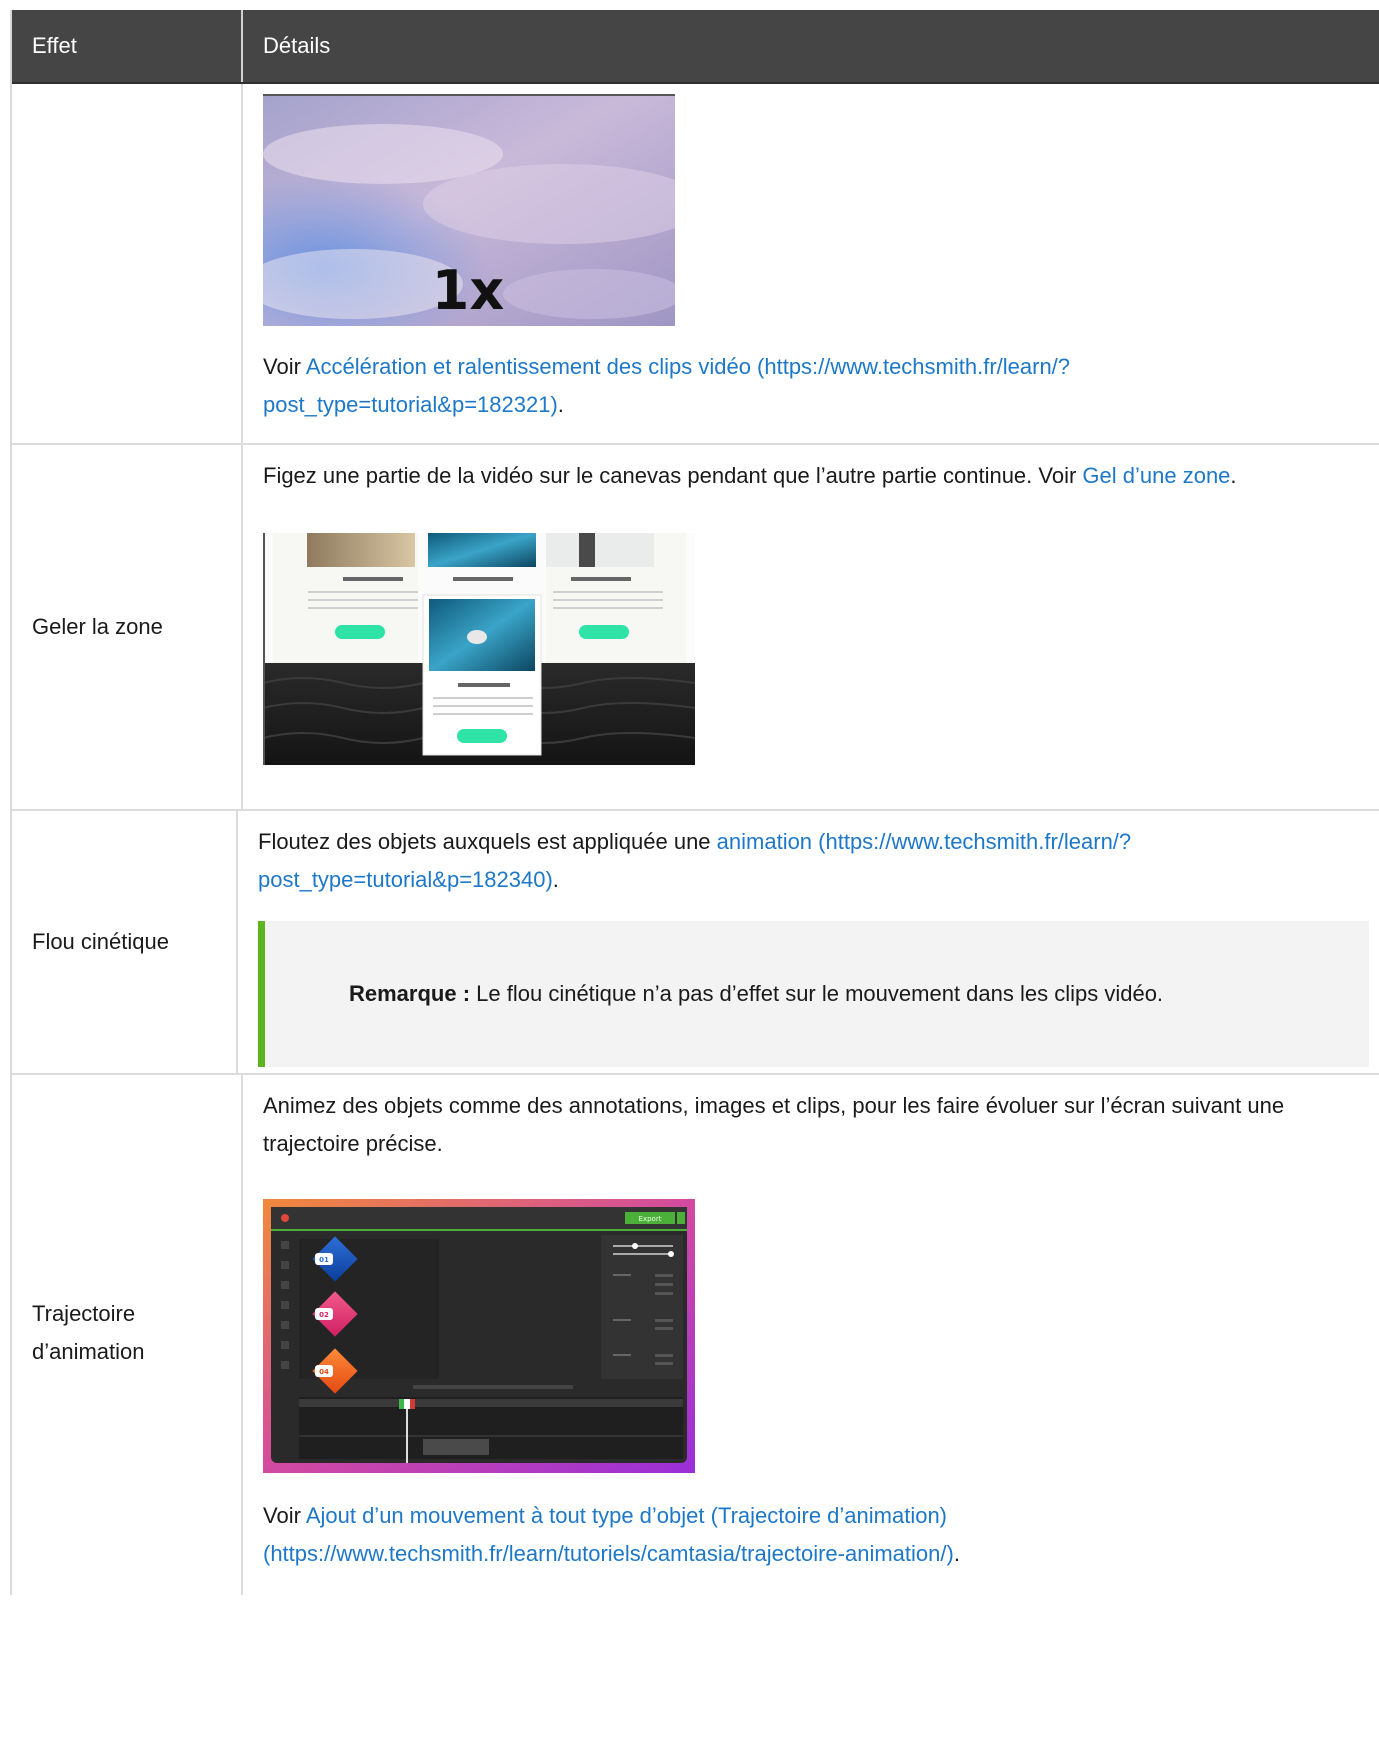 This screenshot has height=1745, width=1379. What do you see at coordinates (479, 649) in the screenshot?
I see `freeze-region-image` at bounding box center [479, 649].